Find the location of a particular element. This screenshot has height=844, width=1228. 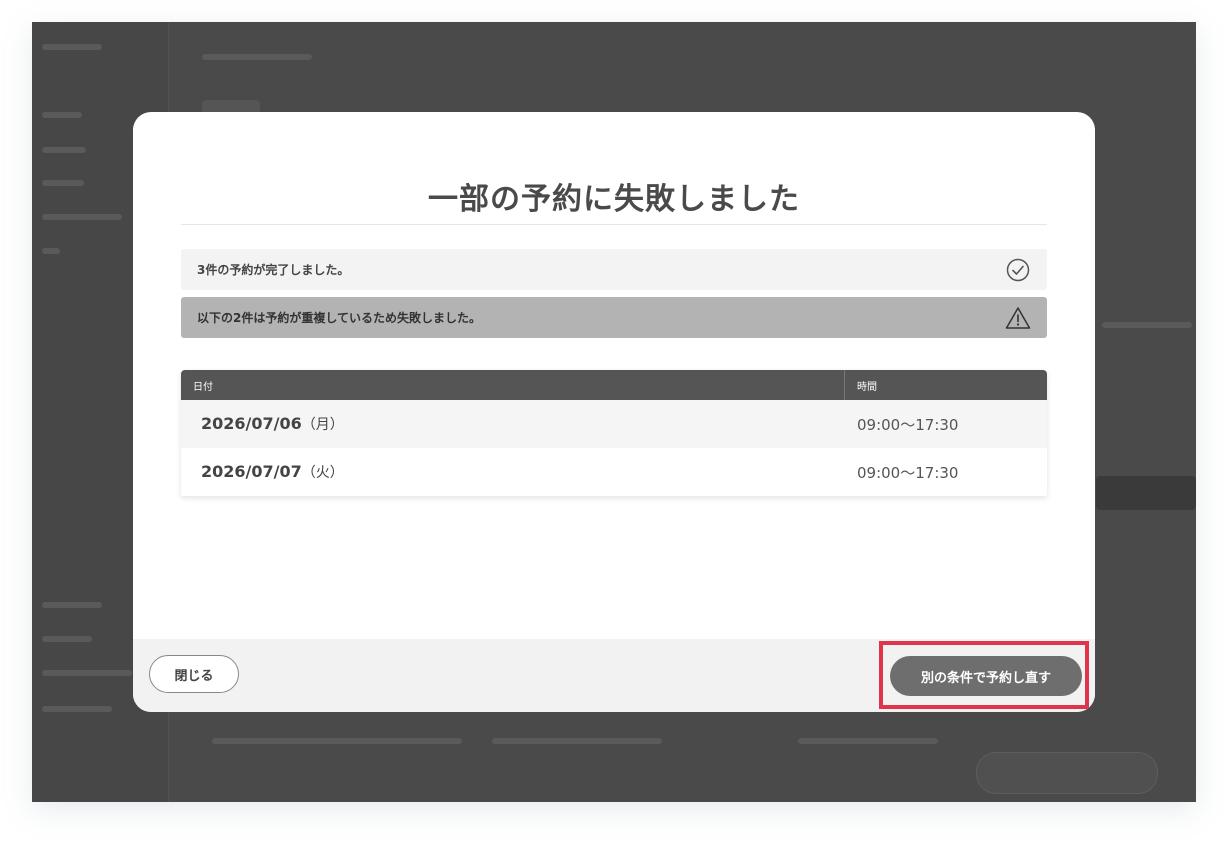

success-notice: 3件の予約が完了しました。 is located at coordinates (614, 269).